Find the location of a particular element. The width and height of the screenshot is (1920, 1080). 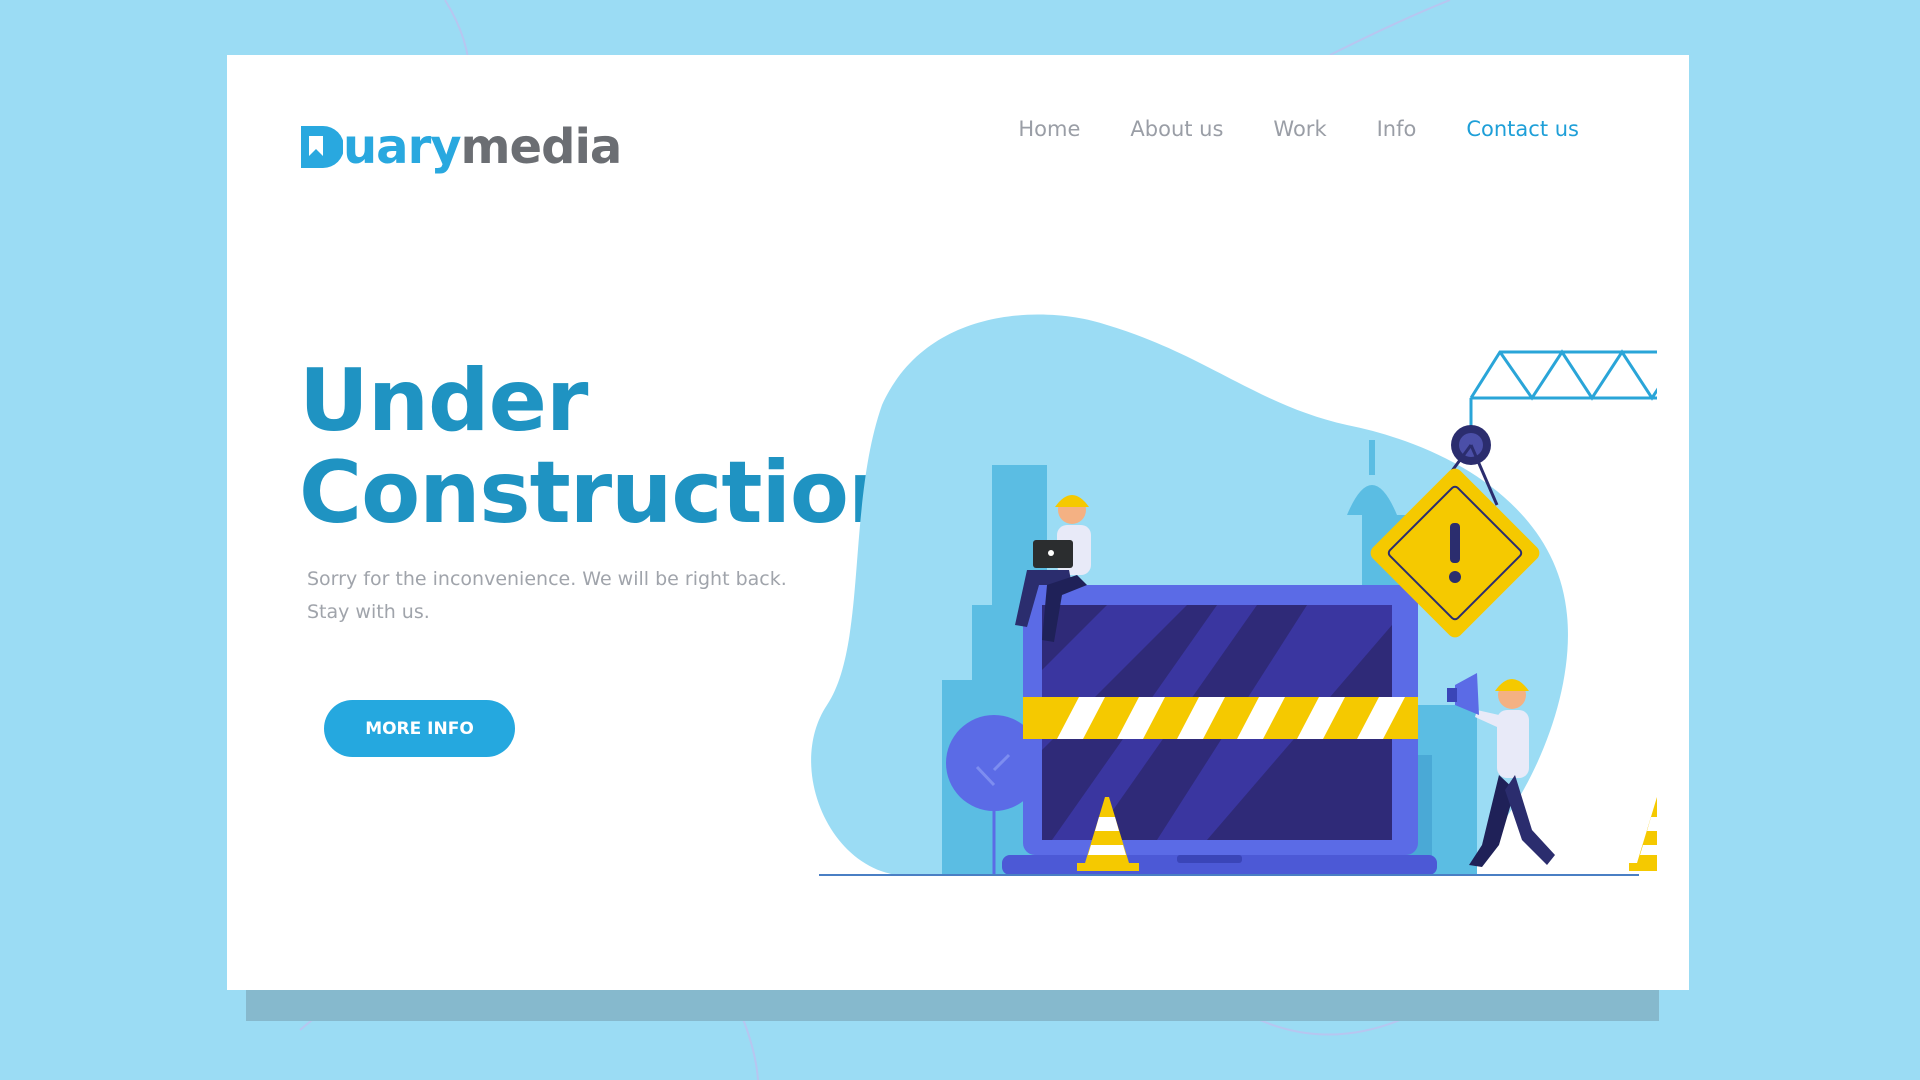

nav-work: Work is located at coordinates (1299, 129).